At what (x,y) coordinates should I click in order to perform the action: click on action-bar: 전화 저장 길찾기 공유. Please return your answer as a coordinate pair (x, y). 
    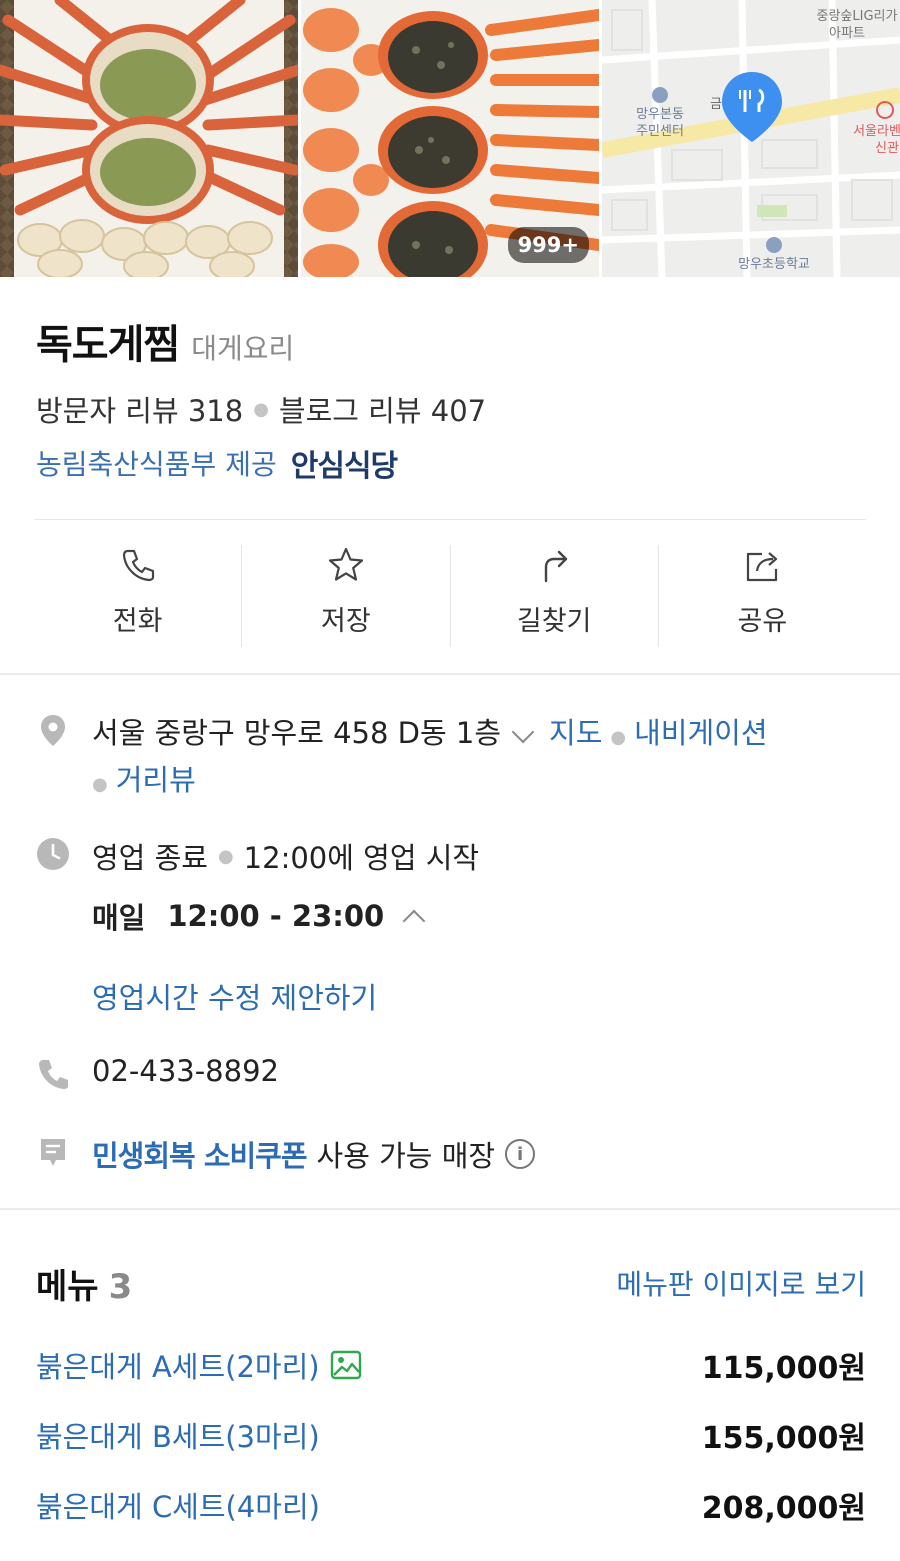
    Looking at the image, I should click on (450, 596).